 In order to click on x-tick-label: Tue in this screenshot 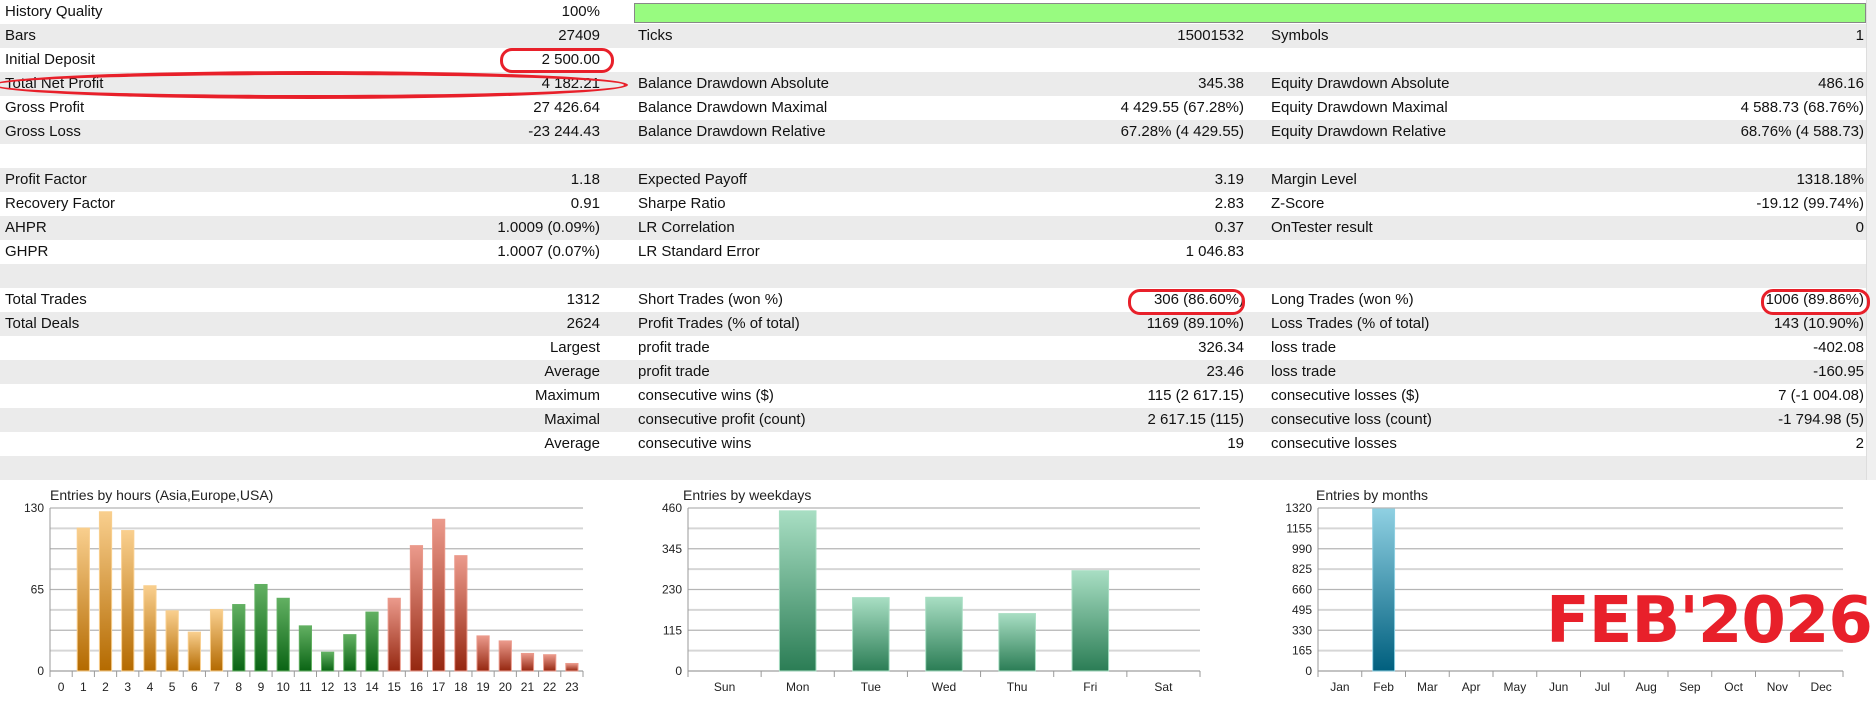, I will do `click(871, 687)`.